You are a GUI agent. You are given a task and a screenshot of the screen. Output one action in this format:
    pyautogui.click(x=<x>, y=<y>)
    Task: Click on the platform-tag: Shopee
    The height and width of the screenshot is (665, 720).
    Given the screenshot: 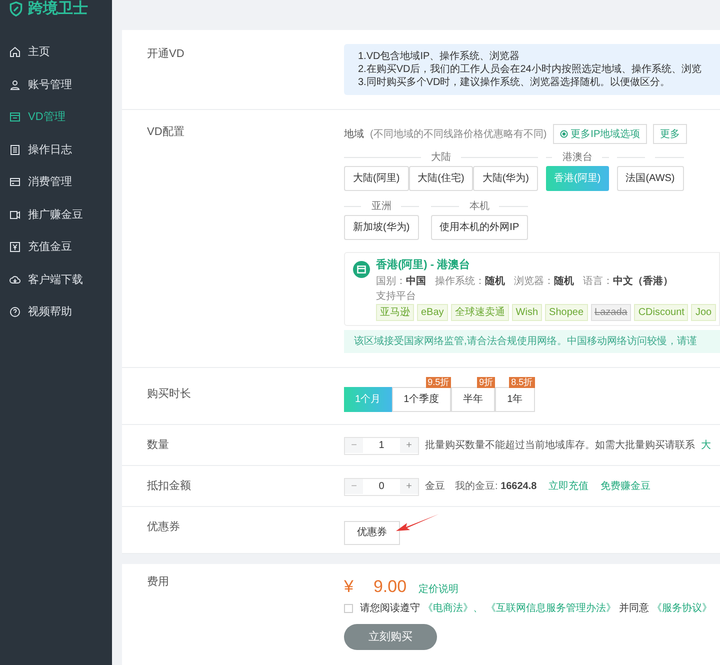 What is the action you would take?
    pyautogui.click(x=566, y=312)
    